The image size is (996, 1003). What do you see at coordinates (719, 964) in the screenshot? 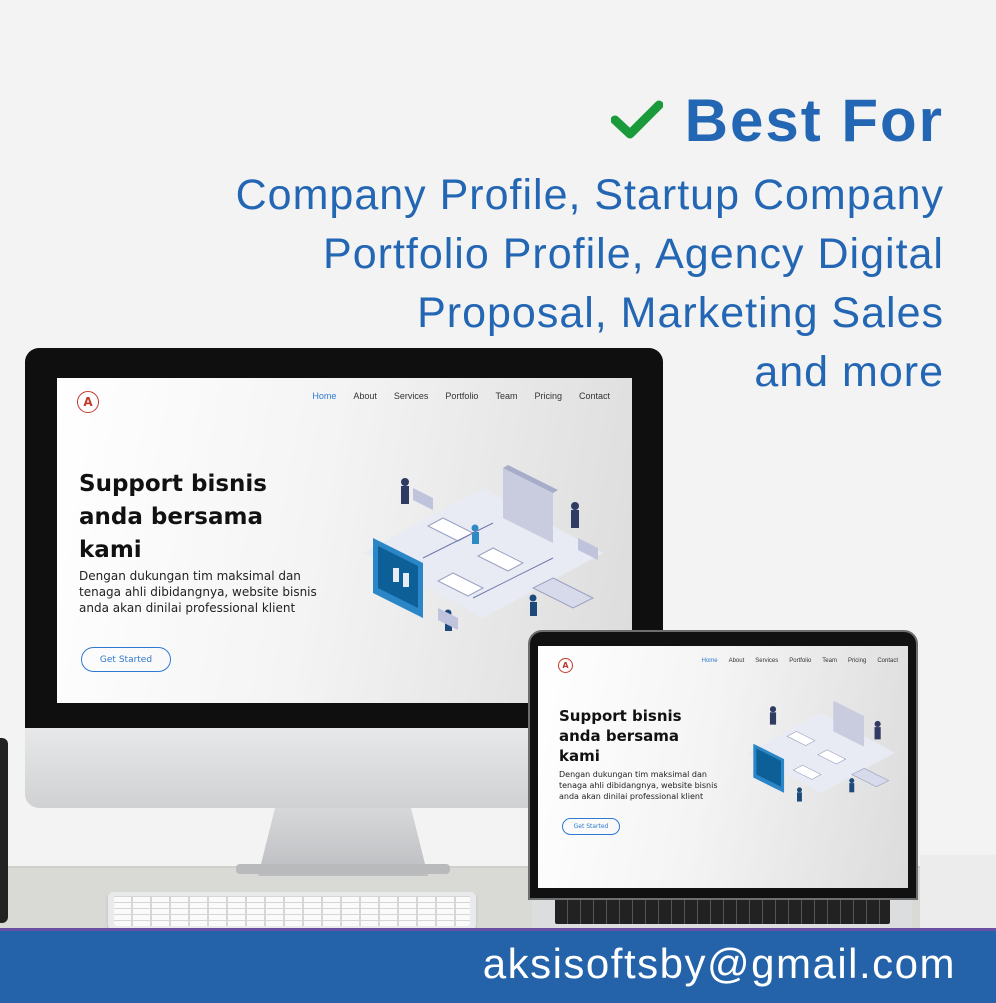
I see `contact-email: aksisoftsby@gmail.com` at bounding box center [719, 964].